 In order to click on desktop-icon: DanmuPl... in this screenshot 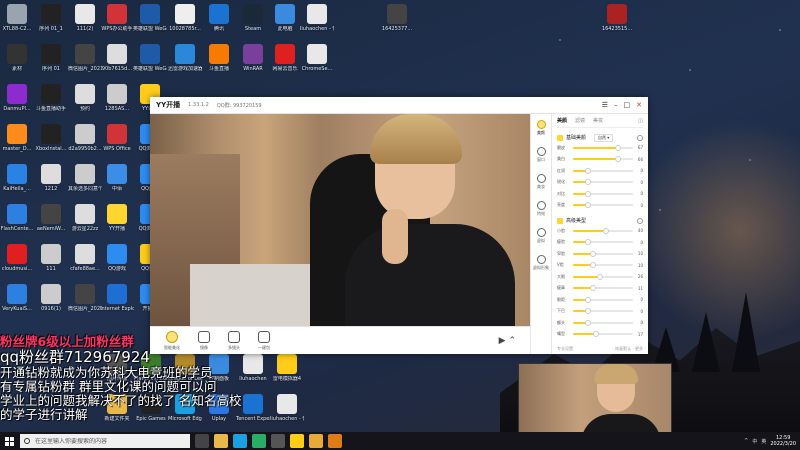, I will do `click(17, 98)`.